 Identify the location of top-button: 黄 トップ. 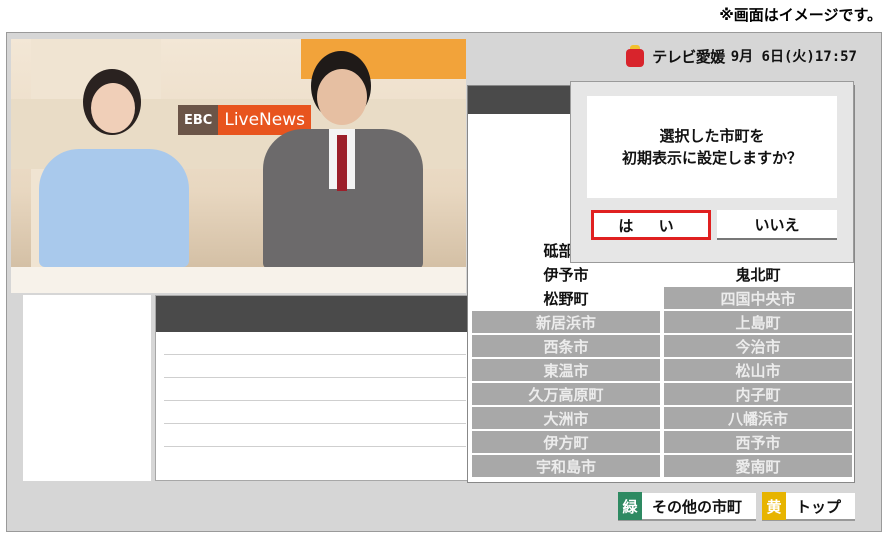
(808, 506).